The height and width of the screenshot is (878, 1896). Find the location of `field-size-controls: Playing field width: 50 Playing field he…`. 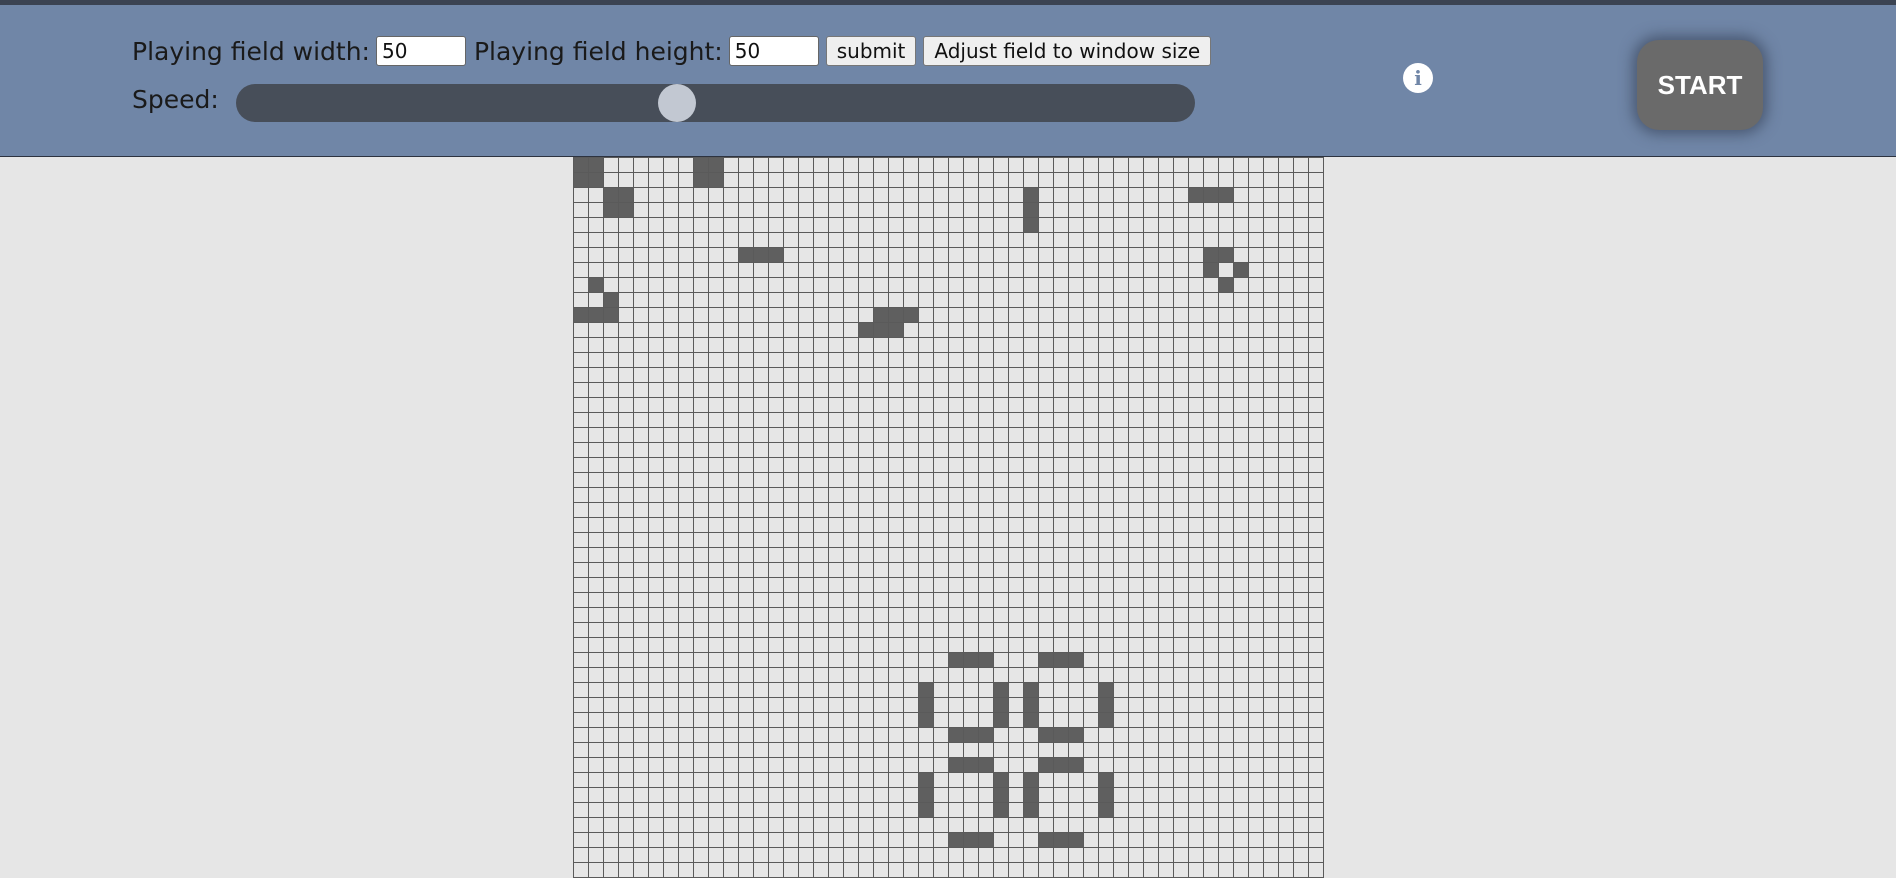

field-size-controls: Playing field width: 50 Playing field he… is located at coordinates (672, 51).